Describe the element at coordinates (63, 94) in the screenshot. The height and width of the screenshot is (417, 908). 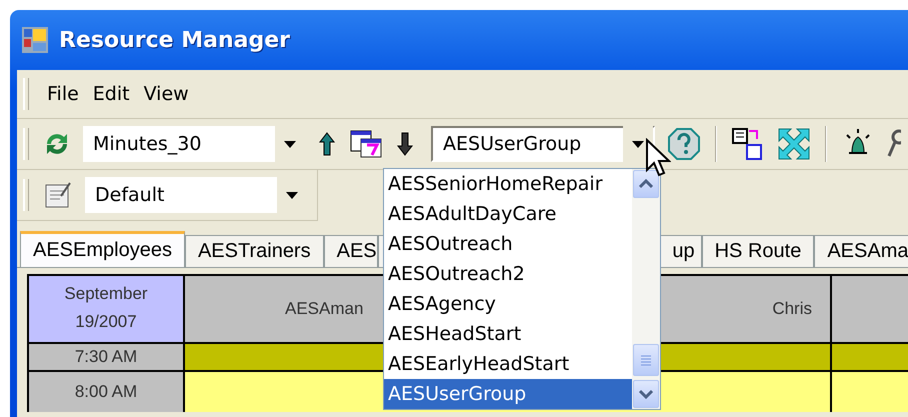
I see `menu-item: File` at that location.